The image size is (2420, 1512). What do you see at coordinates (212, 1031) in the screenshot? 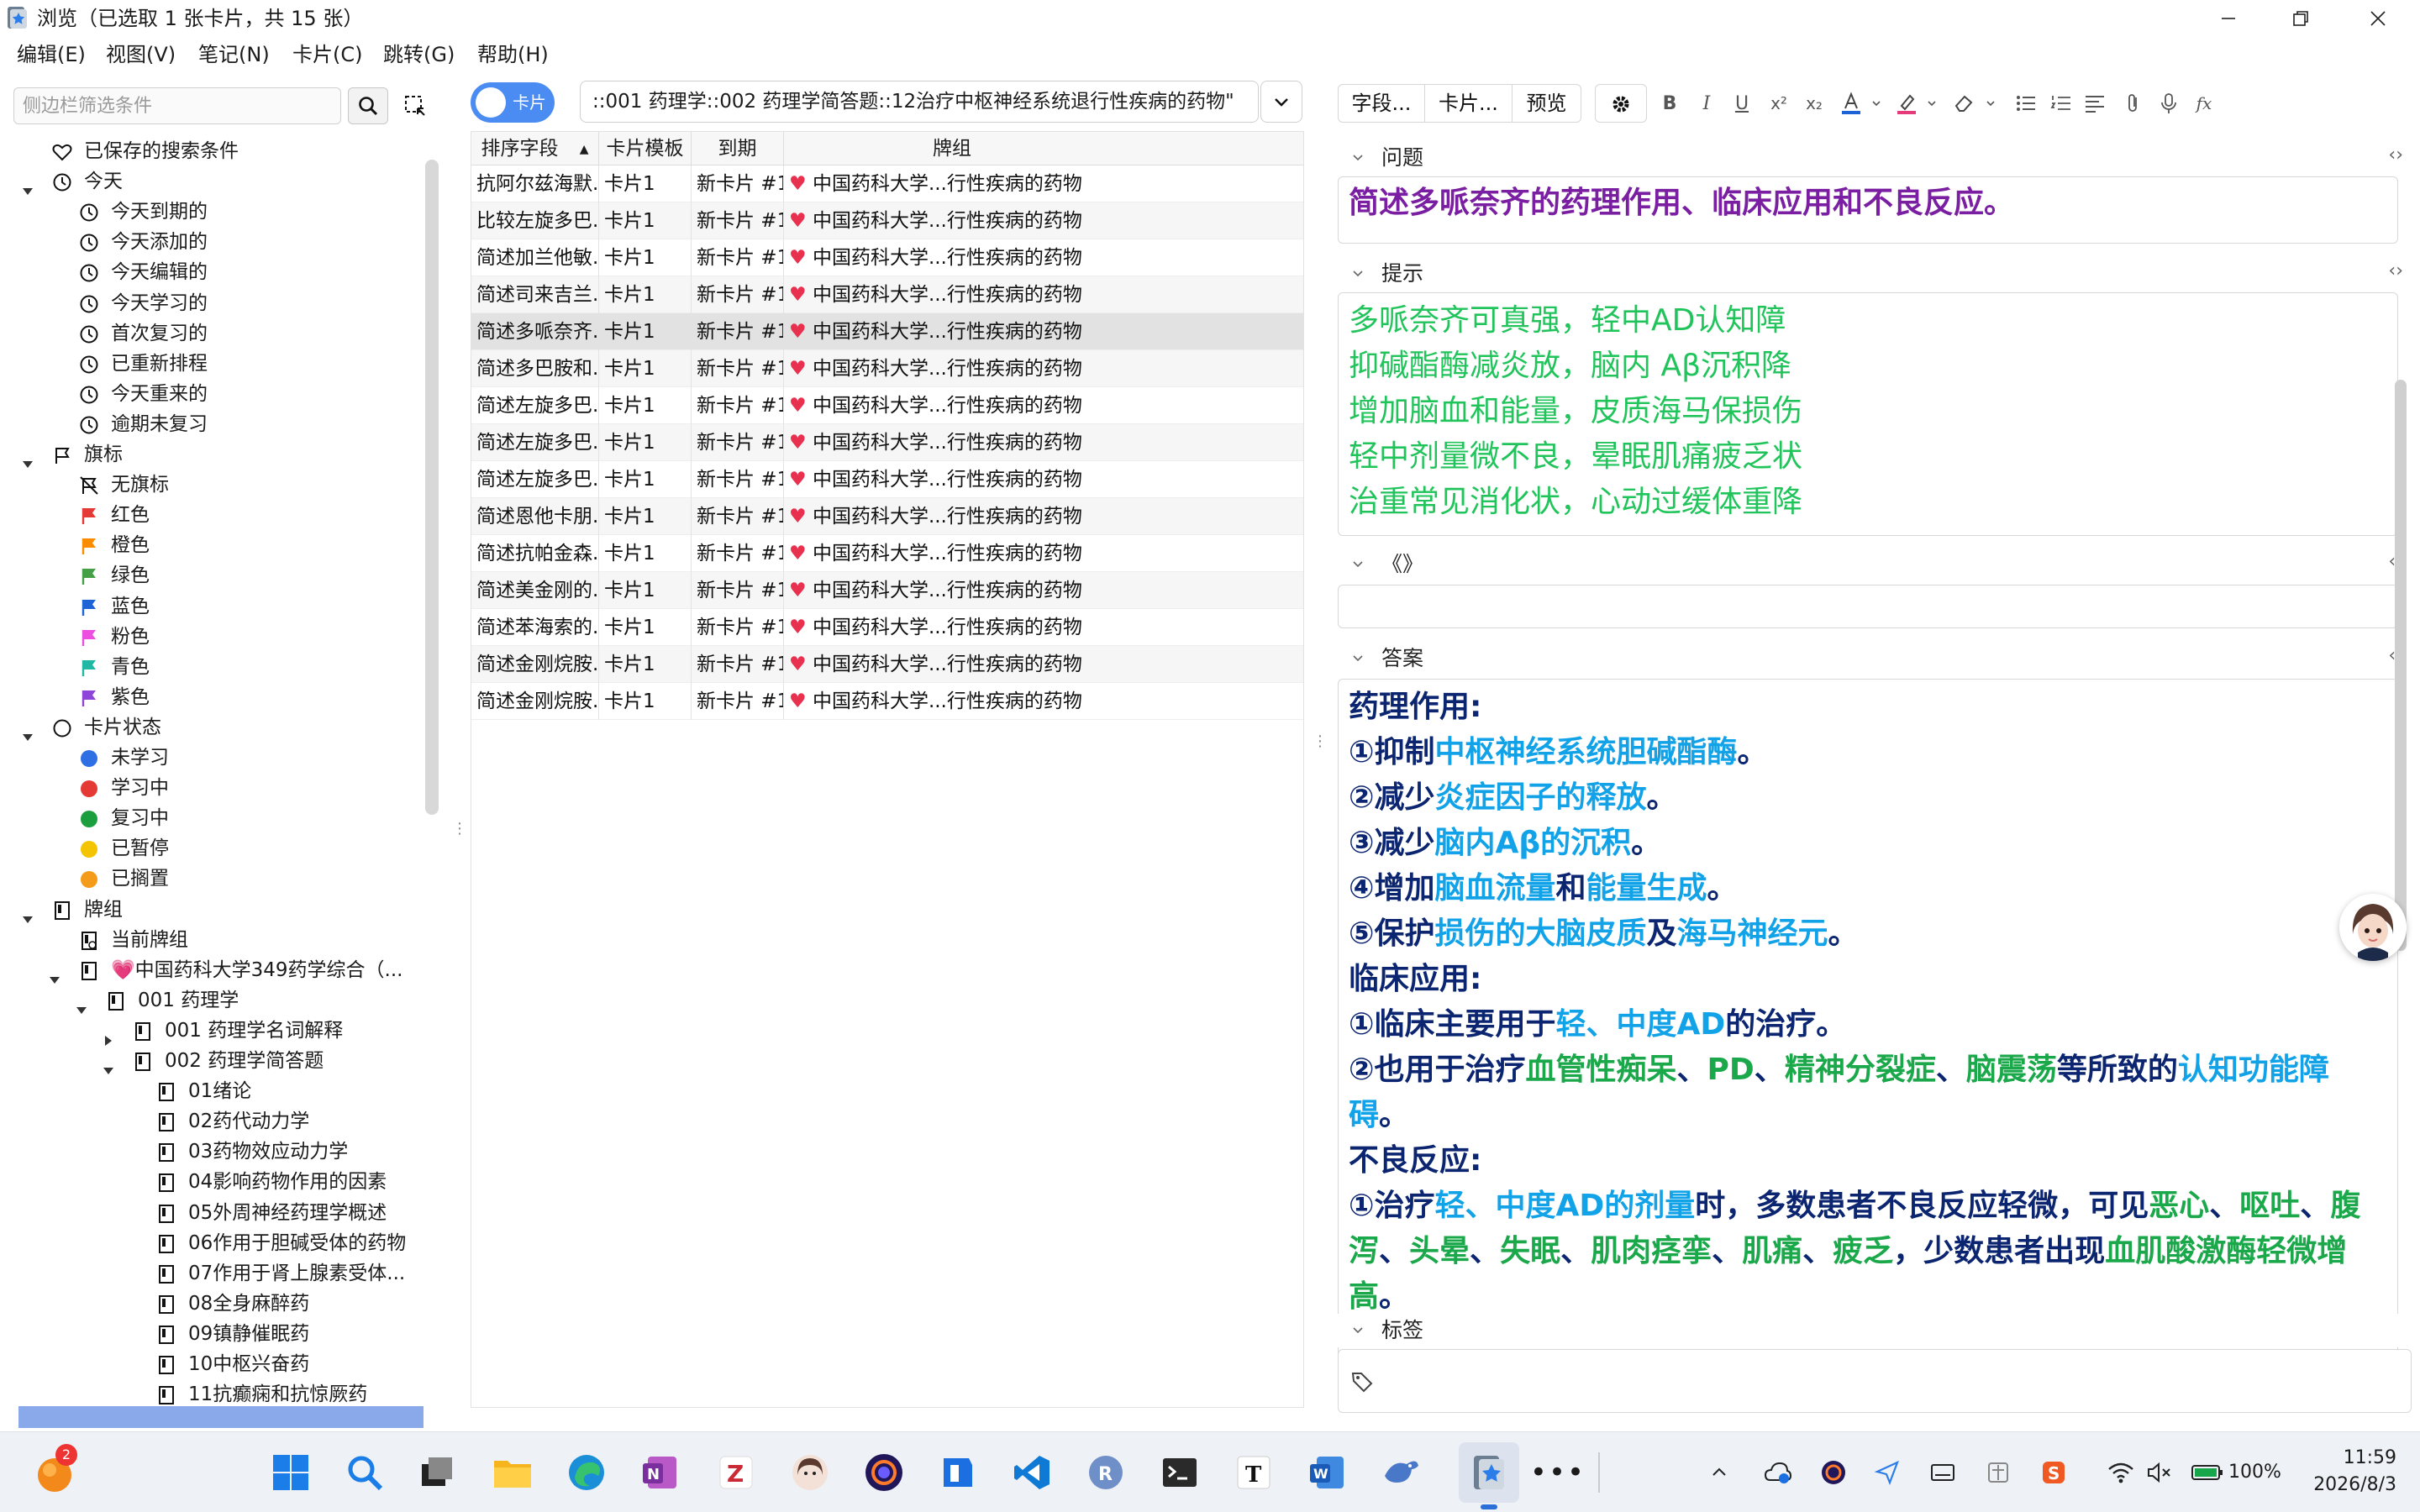
I see `sidebar-item: 001 药理学名词解释` at bounding box center [212, 1031].